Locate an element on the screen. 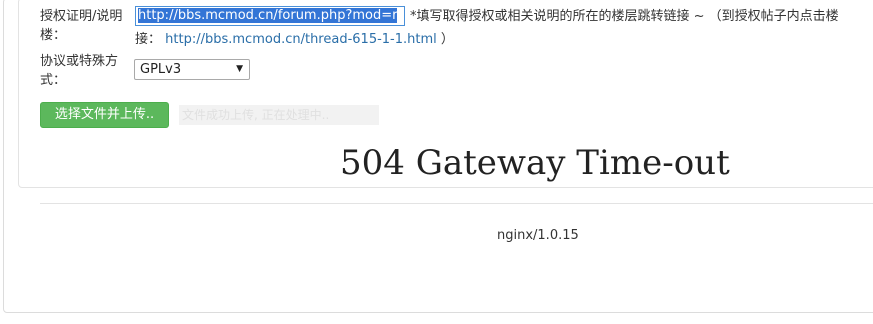 This screenshot has width=873, height=324. example-thread-link: http://bbs.mcmod.cn/thread-615-1-1.html is located at coordinates (301, 39).